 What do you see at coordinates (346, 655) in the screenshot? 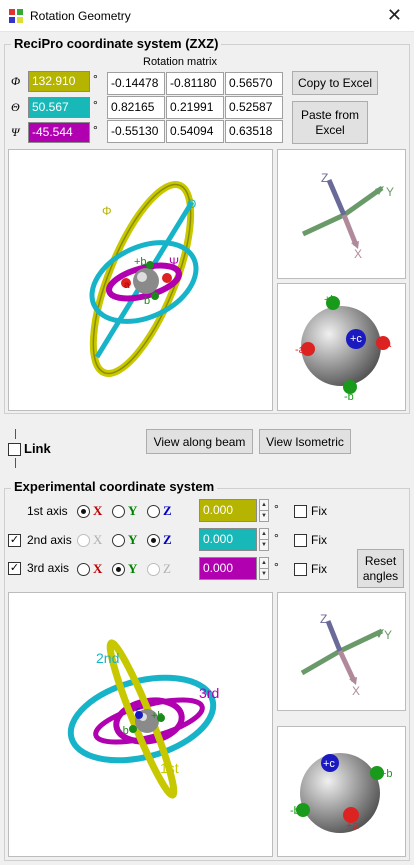
I see `axes-scene: Z Y X` at bounding box center [346, 655].